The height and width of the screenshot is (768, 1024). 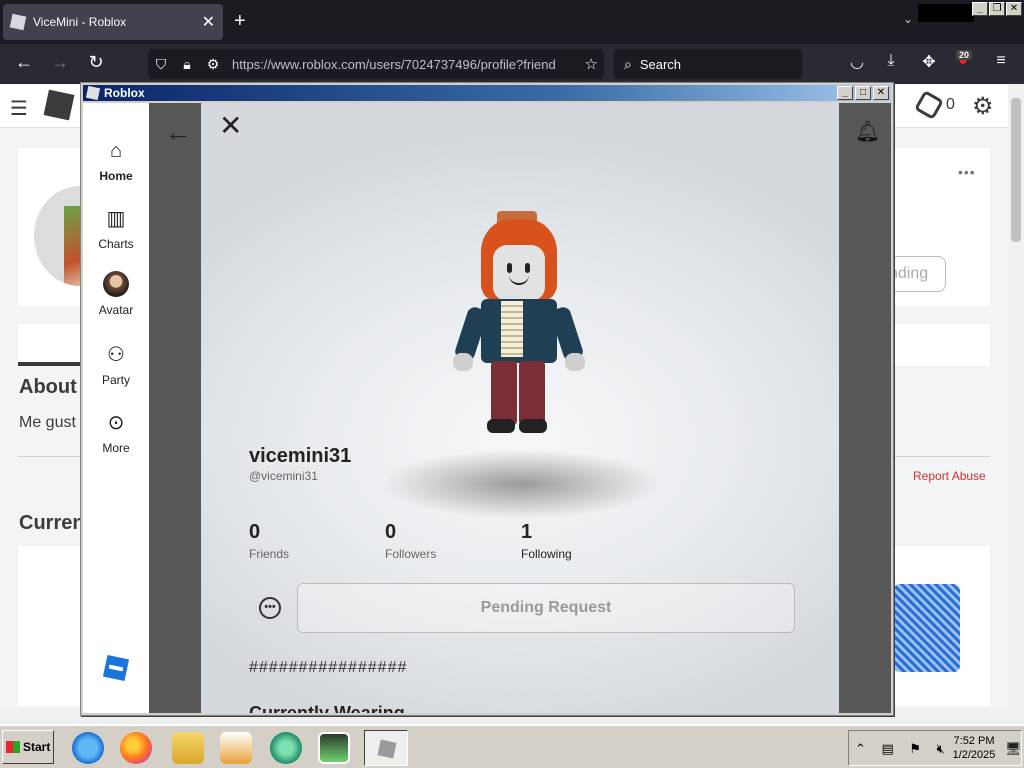 I want to click on roblox-logo-icon, so click(x=59, y=105).